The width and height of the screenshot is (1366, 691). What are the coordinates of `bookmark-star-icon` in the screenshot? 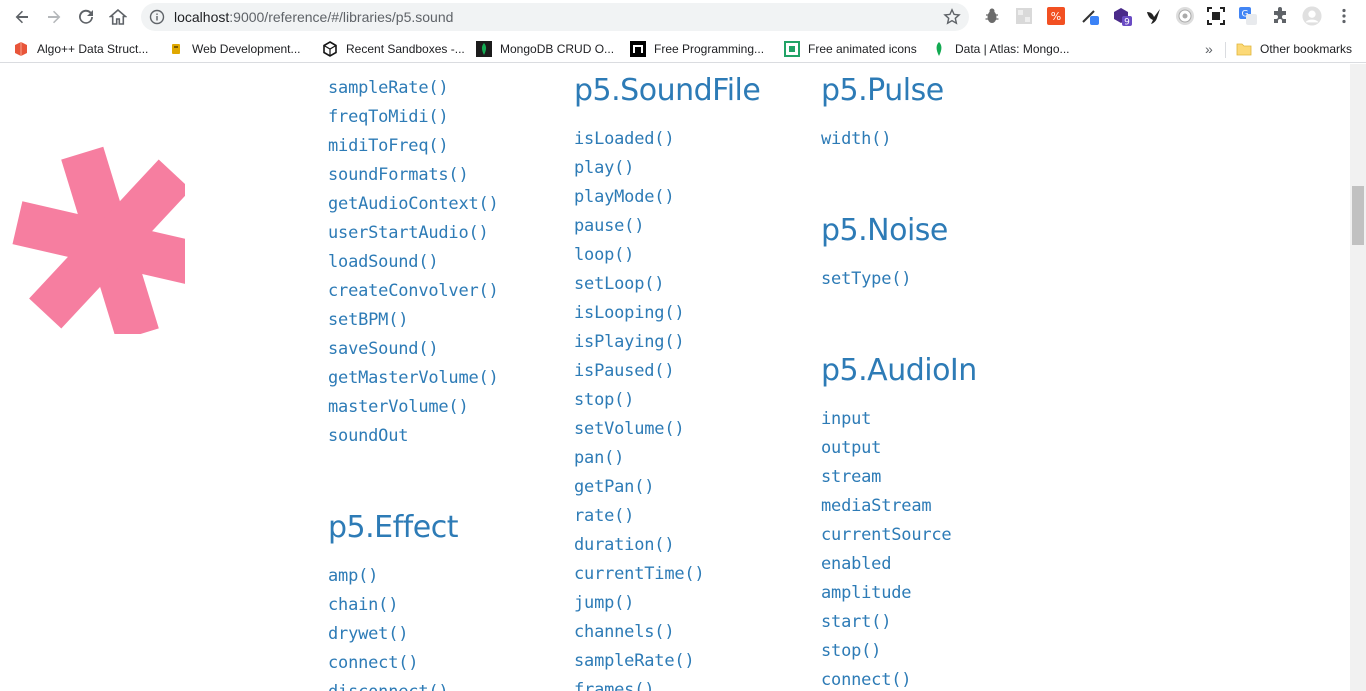 It's located at (952, 17).